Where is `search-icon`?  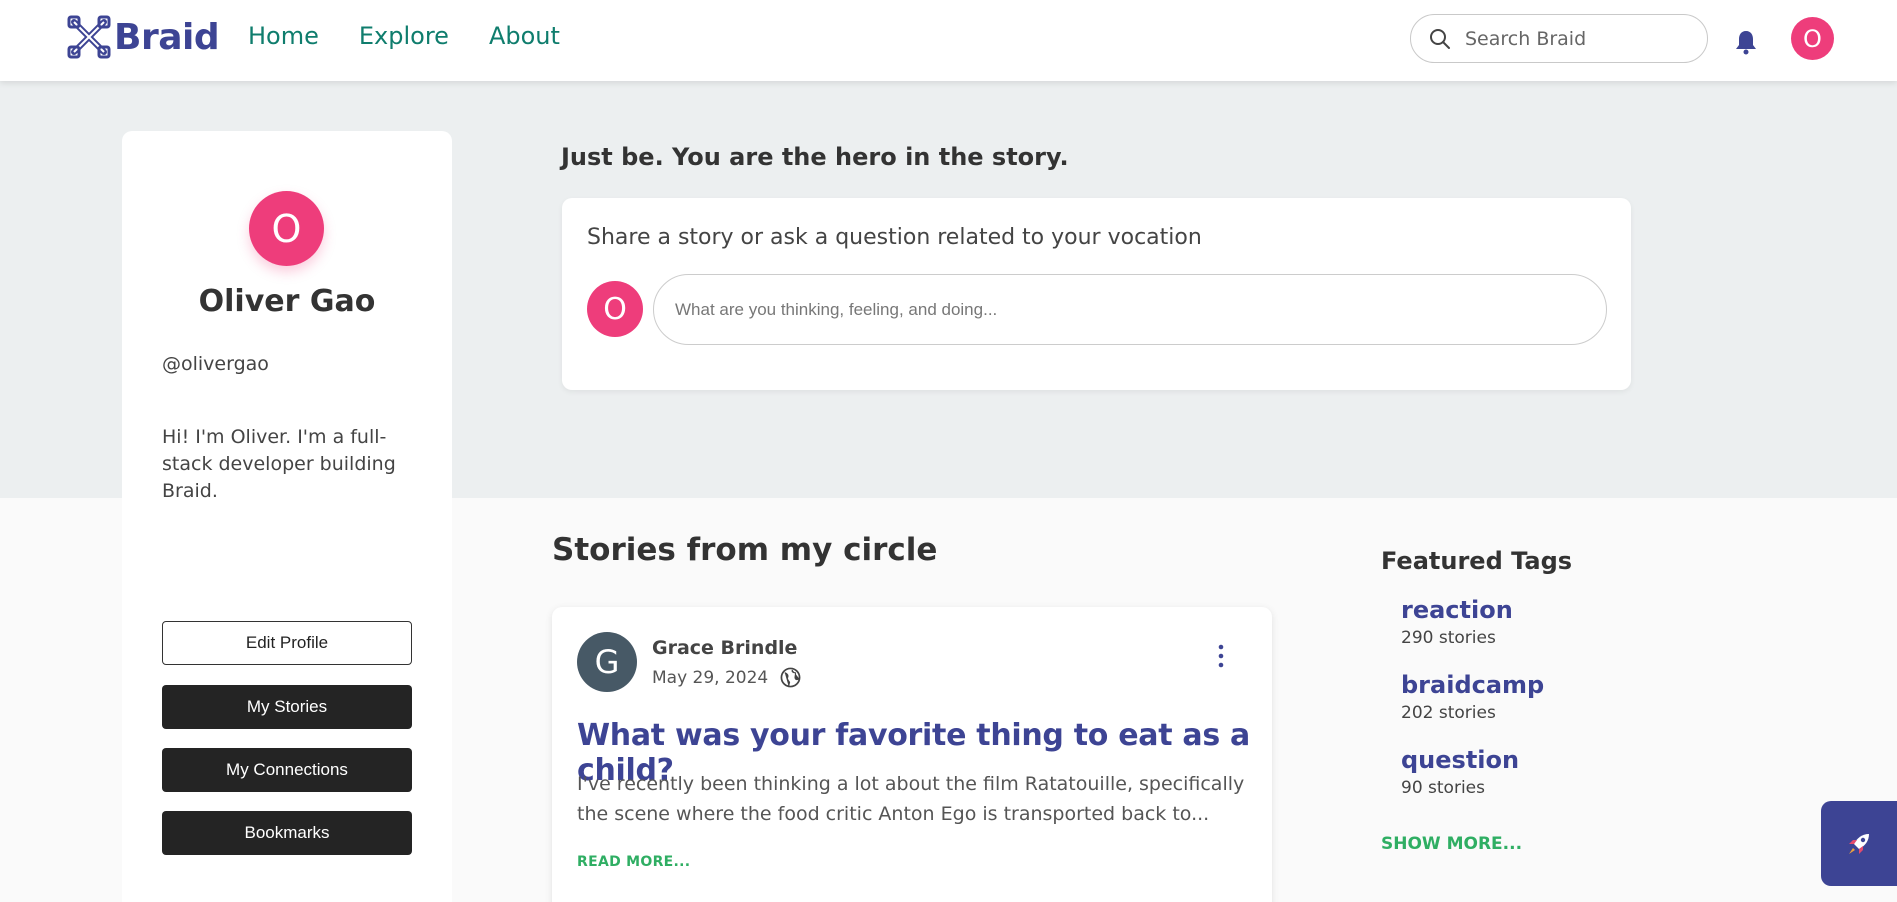 search-icon is located at coordinates (1440, 38).